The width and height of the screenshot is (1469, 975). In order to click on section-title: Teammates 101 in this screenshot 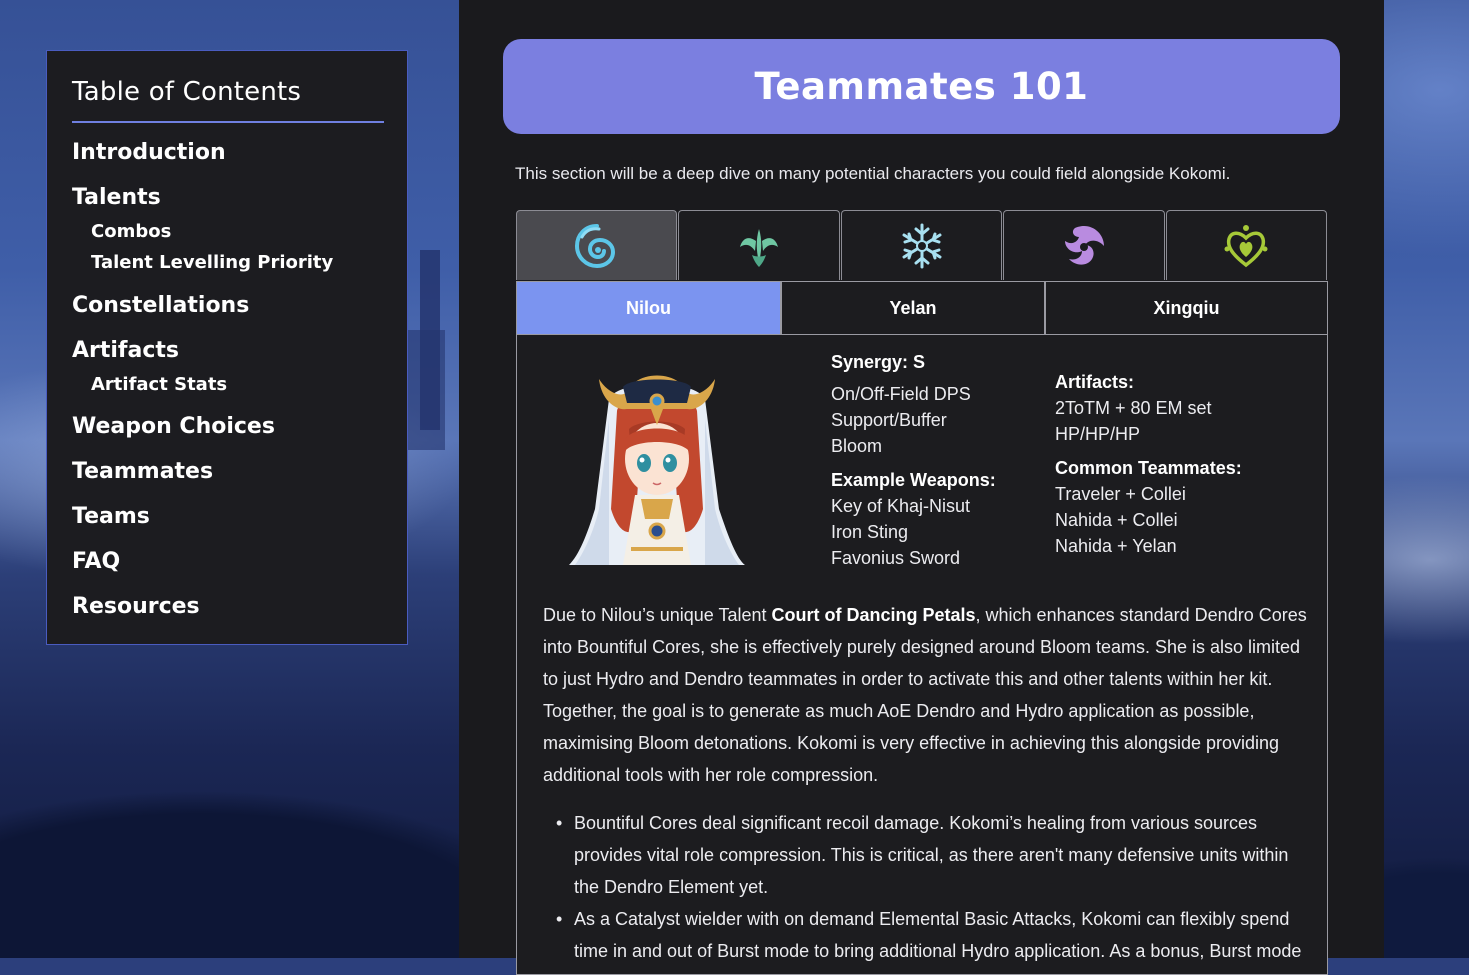, I will do `click(921, 86)`.